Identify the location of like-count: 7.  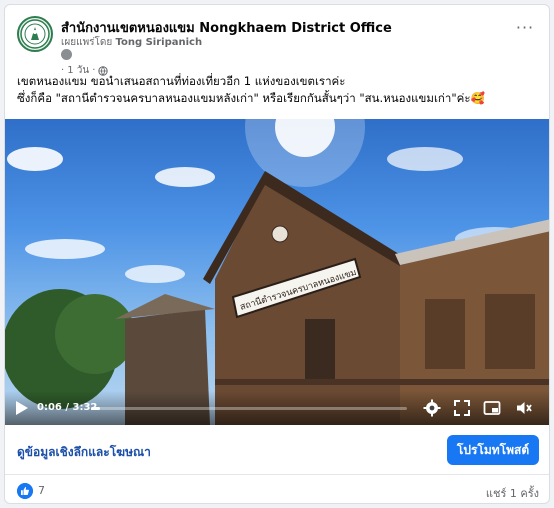
(41, 490).